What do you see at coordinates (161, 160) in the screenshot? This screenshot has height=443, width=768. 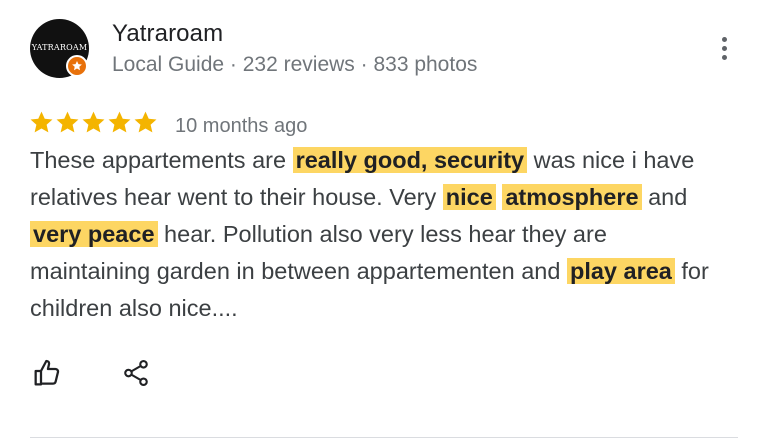 I see `review-text-segment: These appartements are` at bounding box center [161, 160].